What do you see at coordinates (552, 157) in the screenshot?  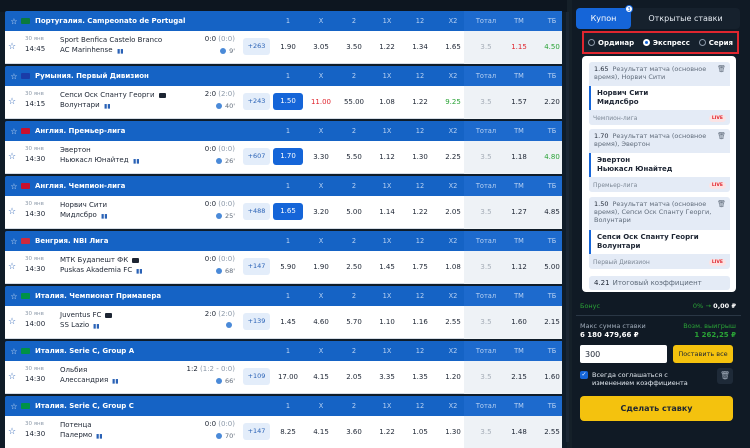 I see `odd-button: 4.80` at bounding box center [552, 157].